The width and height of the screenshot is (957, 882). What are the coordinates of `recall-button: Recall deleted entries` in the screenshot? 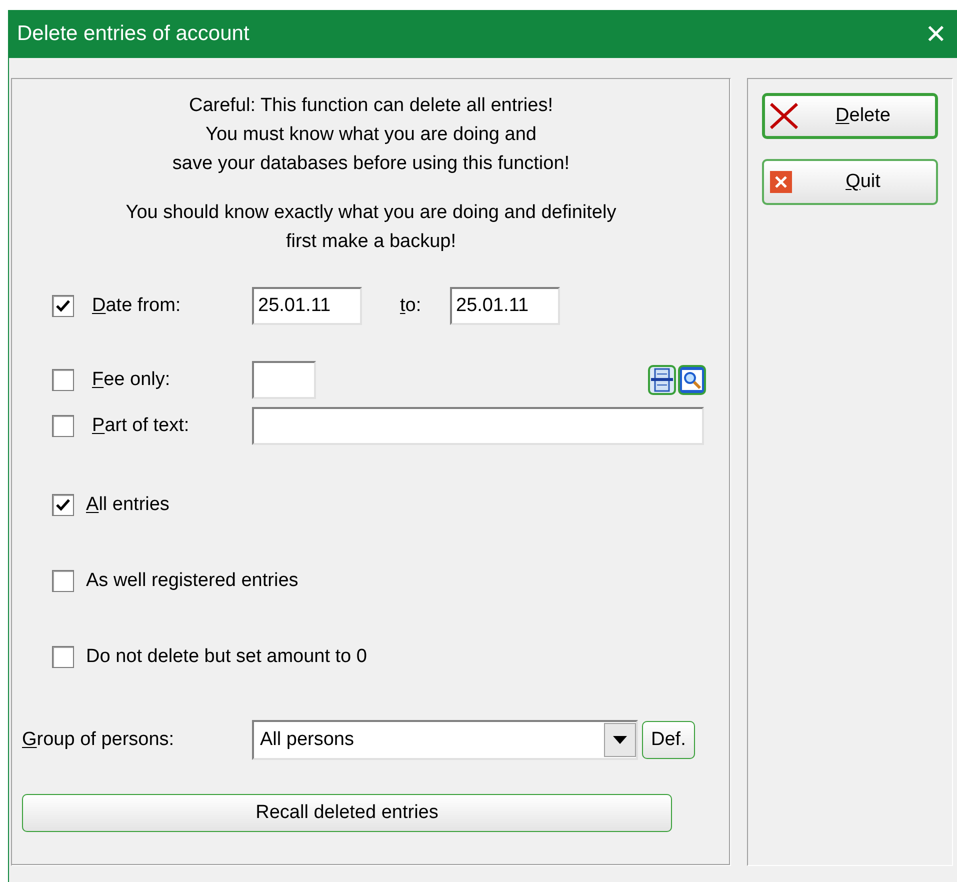 It's located at (347, 813).